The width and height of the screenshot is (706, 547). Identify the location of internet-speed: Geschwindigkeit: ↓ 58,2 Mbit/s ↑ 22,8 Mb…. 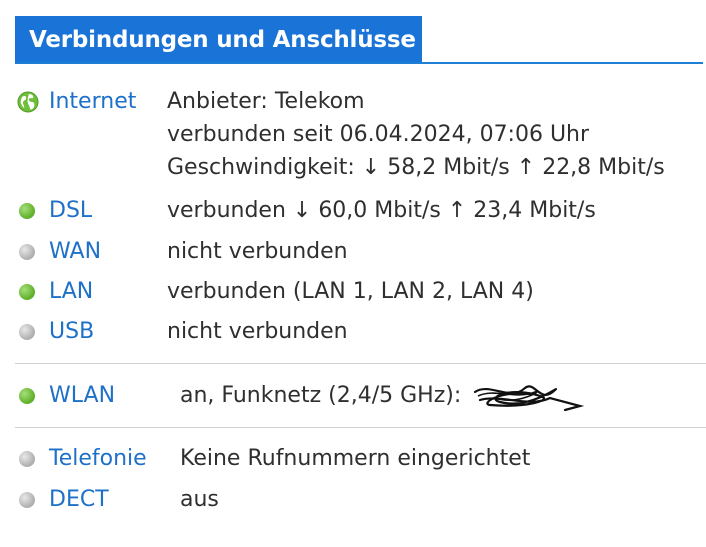
(416, 167).